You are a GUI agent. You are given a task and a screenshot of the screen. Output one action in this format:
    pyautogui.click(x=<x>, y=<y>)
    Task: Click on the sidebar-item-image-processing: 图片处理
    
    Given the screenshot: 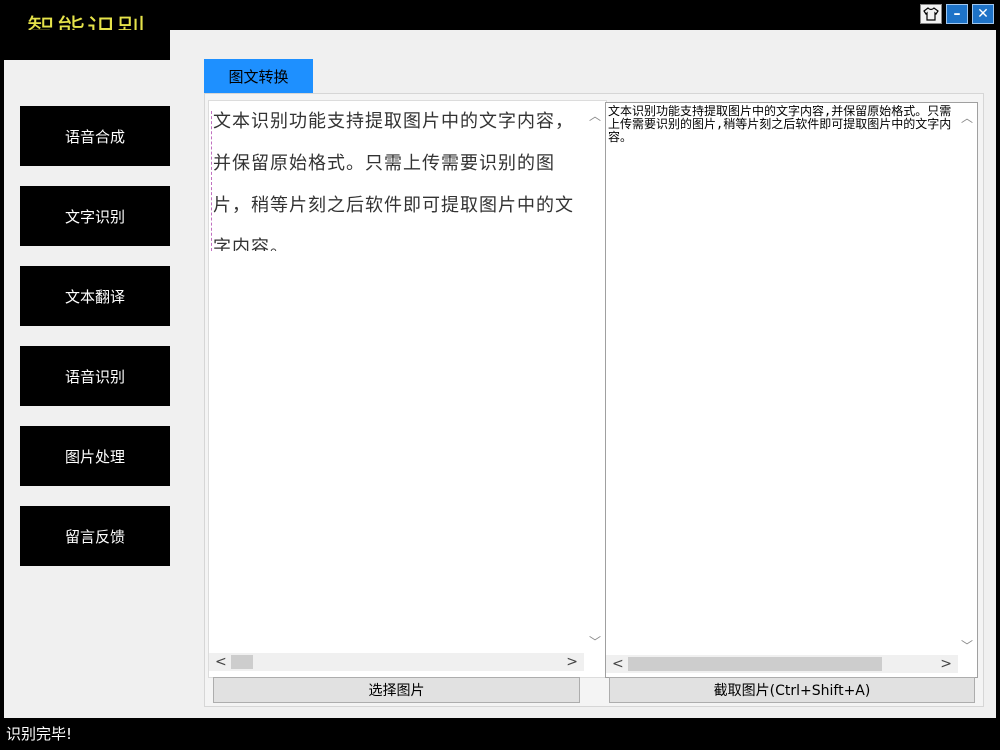 What is the action you would take?
    pyautogui.click(x=95, y=456)
    